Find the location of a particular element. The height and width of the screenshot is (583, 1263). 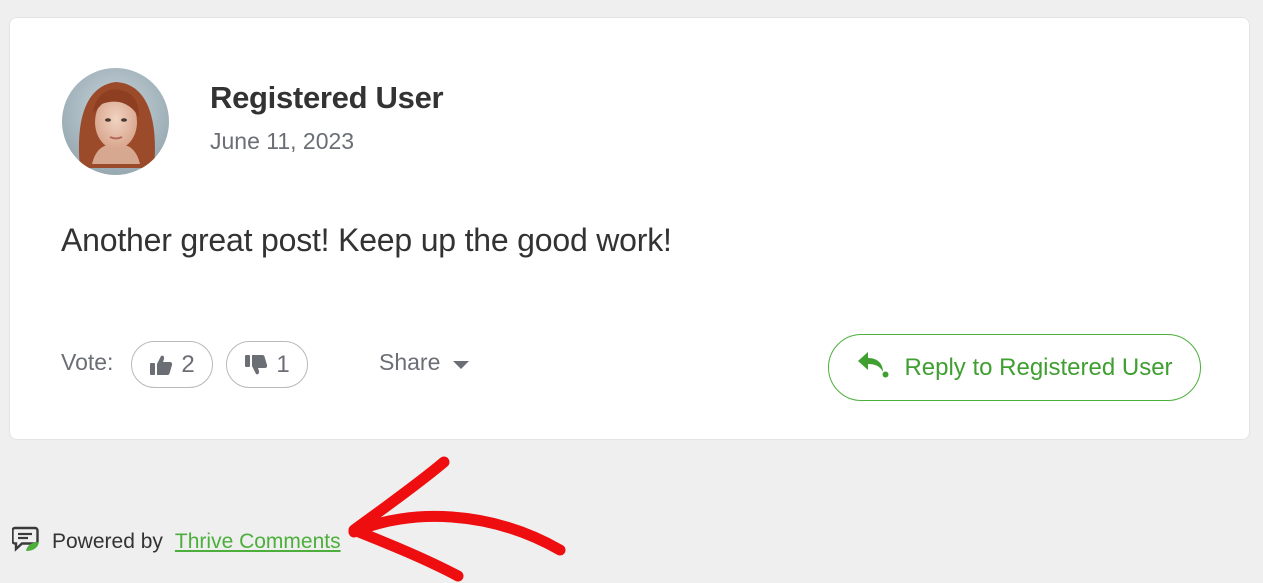

downvote-button: 1 is located at coordinates (267, 364).